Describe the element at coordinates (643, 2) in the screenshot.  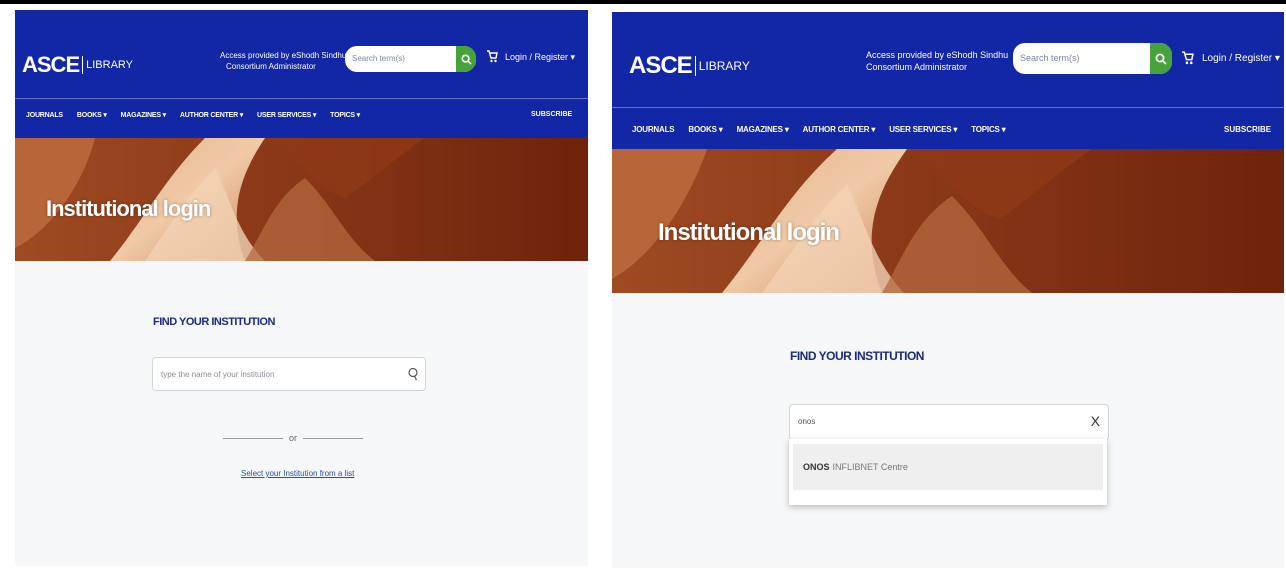
I see `top-divider-line` at that location.